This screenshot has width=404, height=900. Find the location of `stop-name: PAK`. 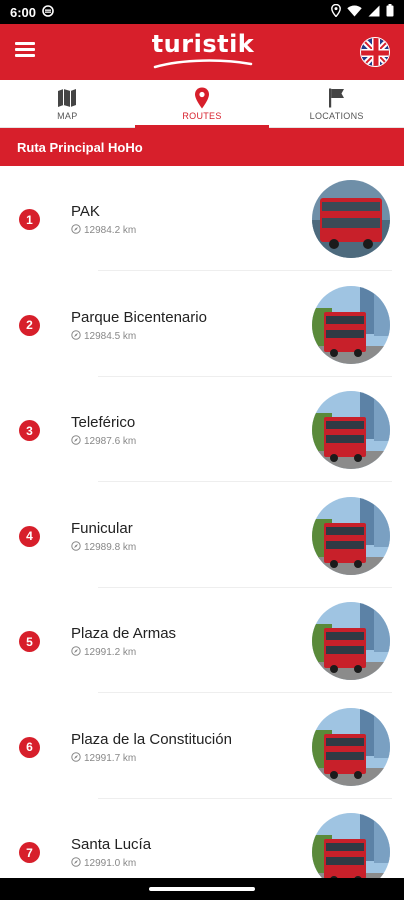

stop-name: PAK is located at coordinates (85, 211).